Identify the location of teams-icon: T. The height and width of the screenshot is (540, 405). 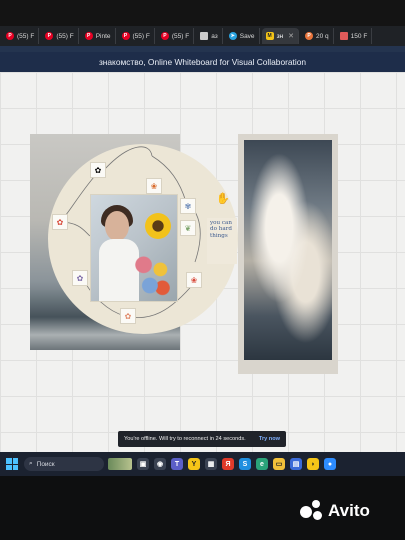
(177, 464).